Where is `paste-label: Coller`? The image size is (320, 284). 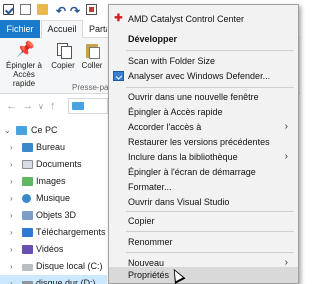 paste-label: Coller is located at coordinates (92, 65).